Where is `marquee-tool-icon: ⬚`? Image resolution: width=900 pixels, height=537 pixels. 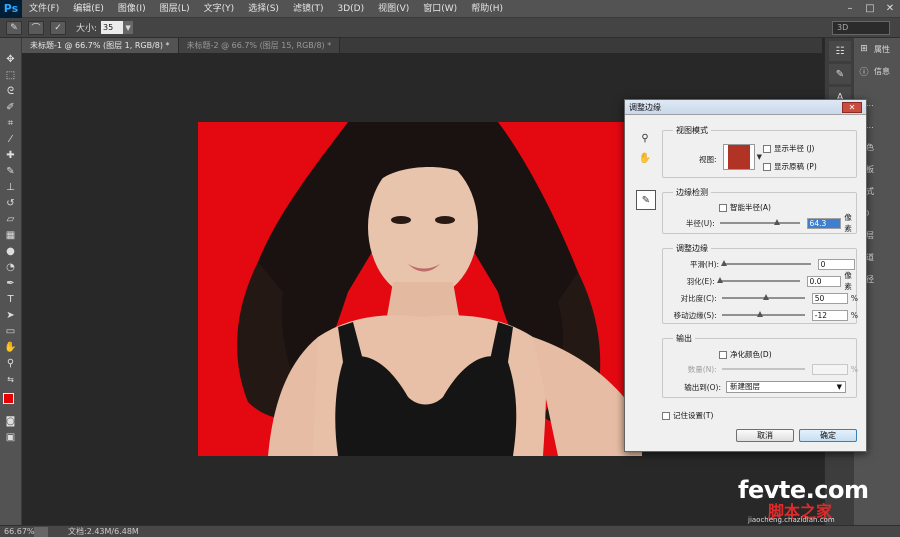 marquee-tool-icon: ⬚ is located at coordinates (11, 75).